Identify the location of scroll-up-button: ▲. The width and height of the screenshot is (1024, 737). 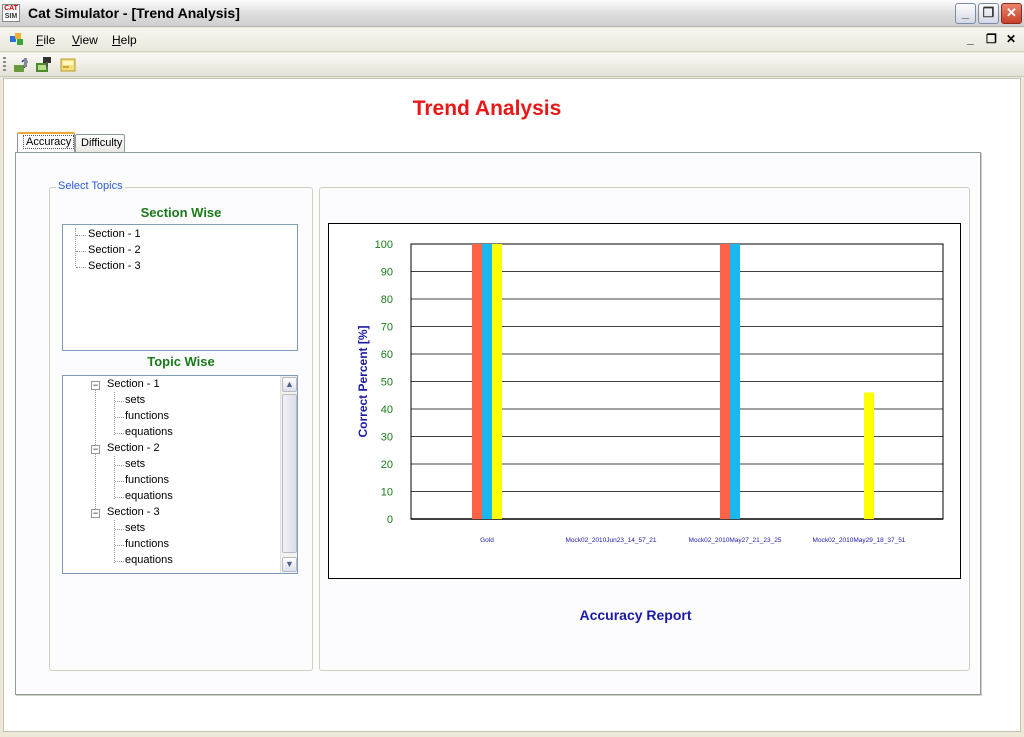
(289, 384).